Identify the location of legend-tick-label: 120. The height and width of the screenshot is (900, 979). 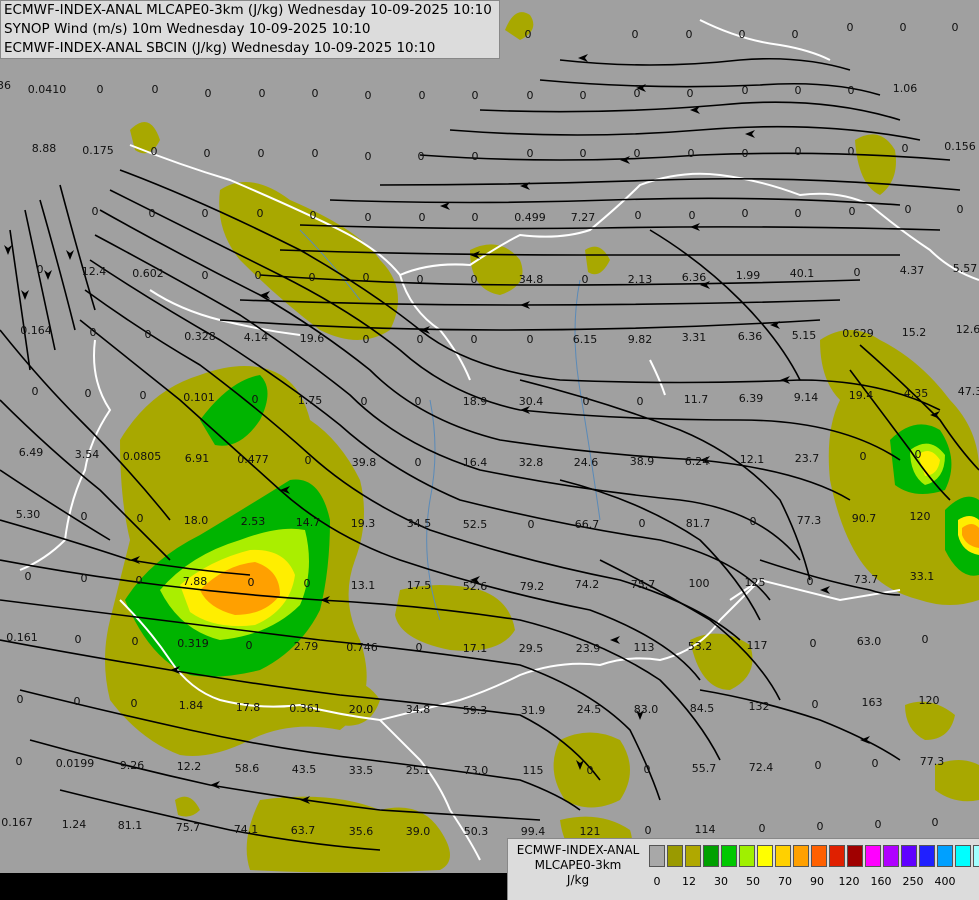
(849, 881).